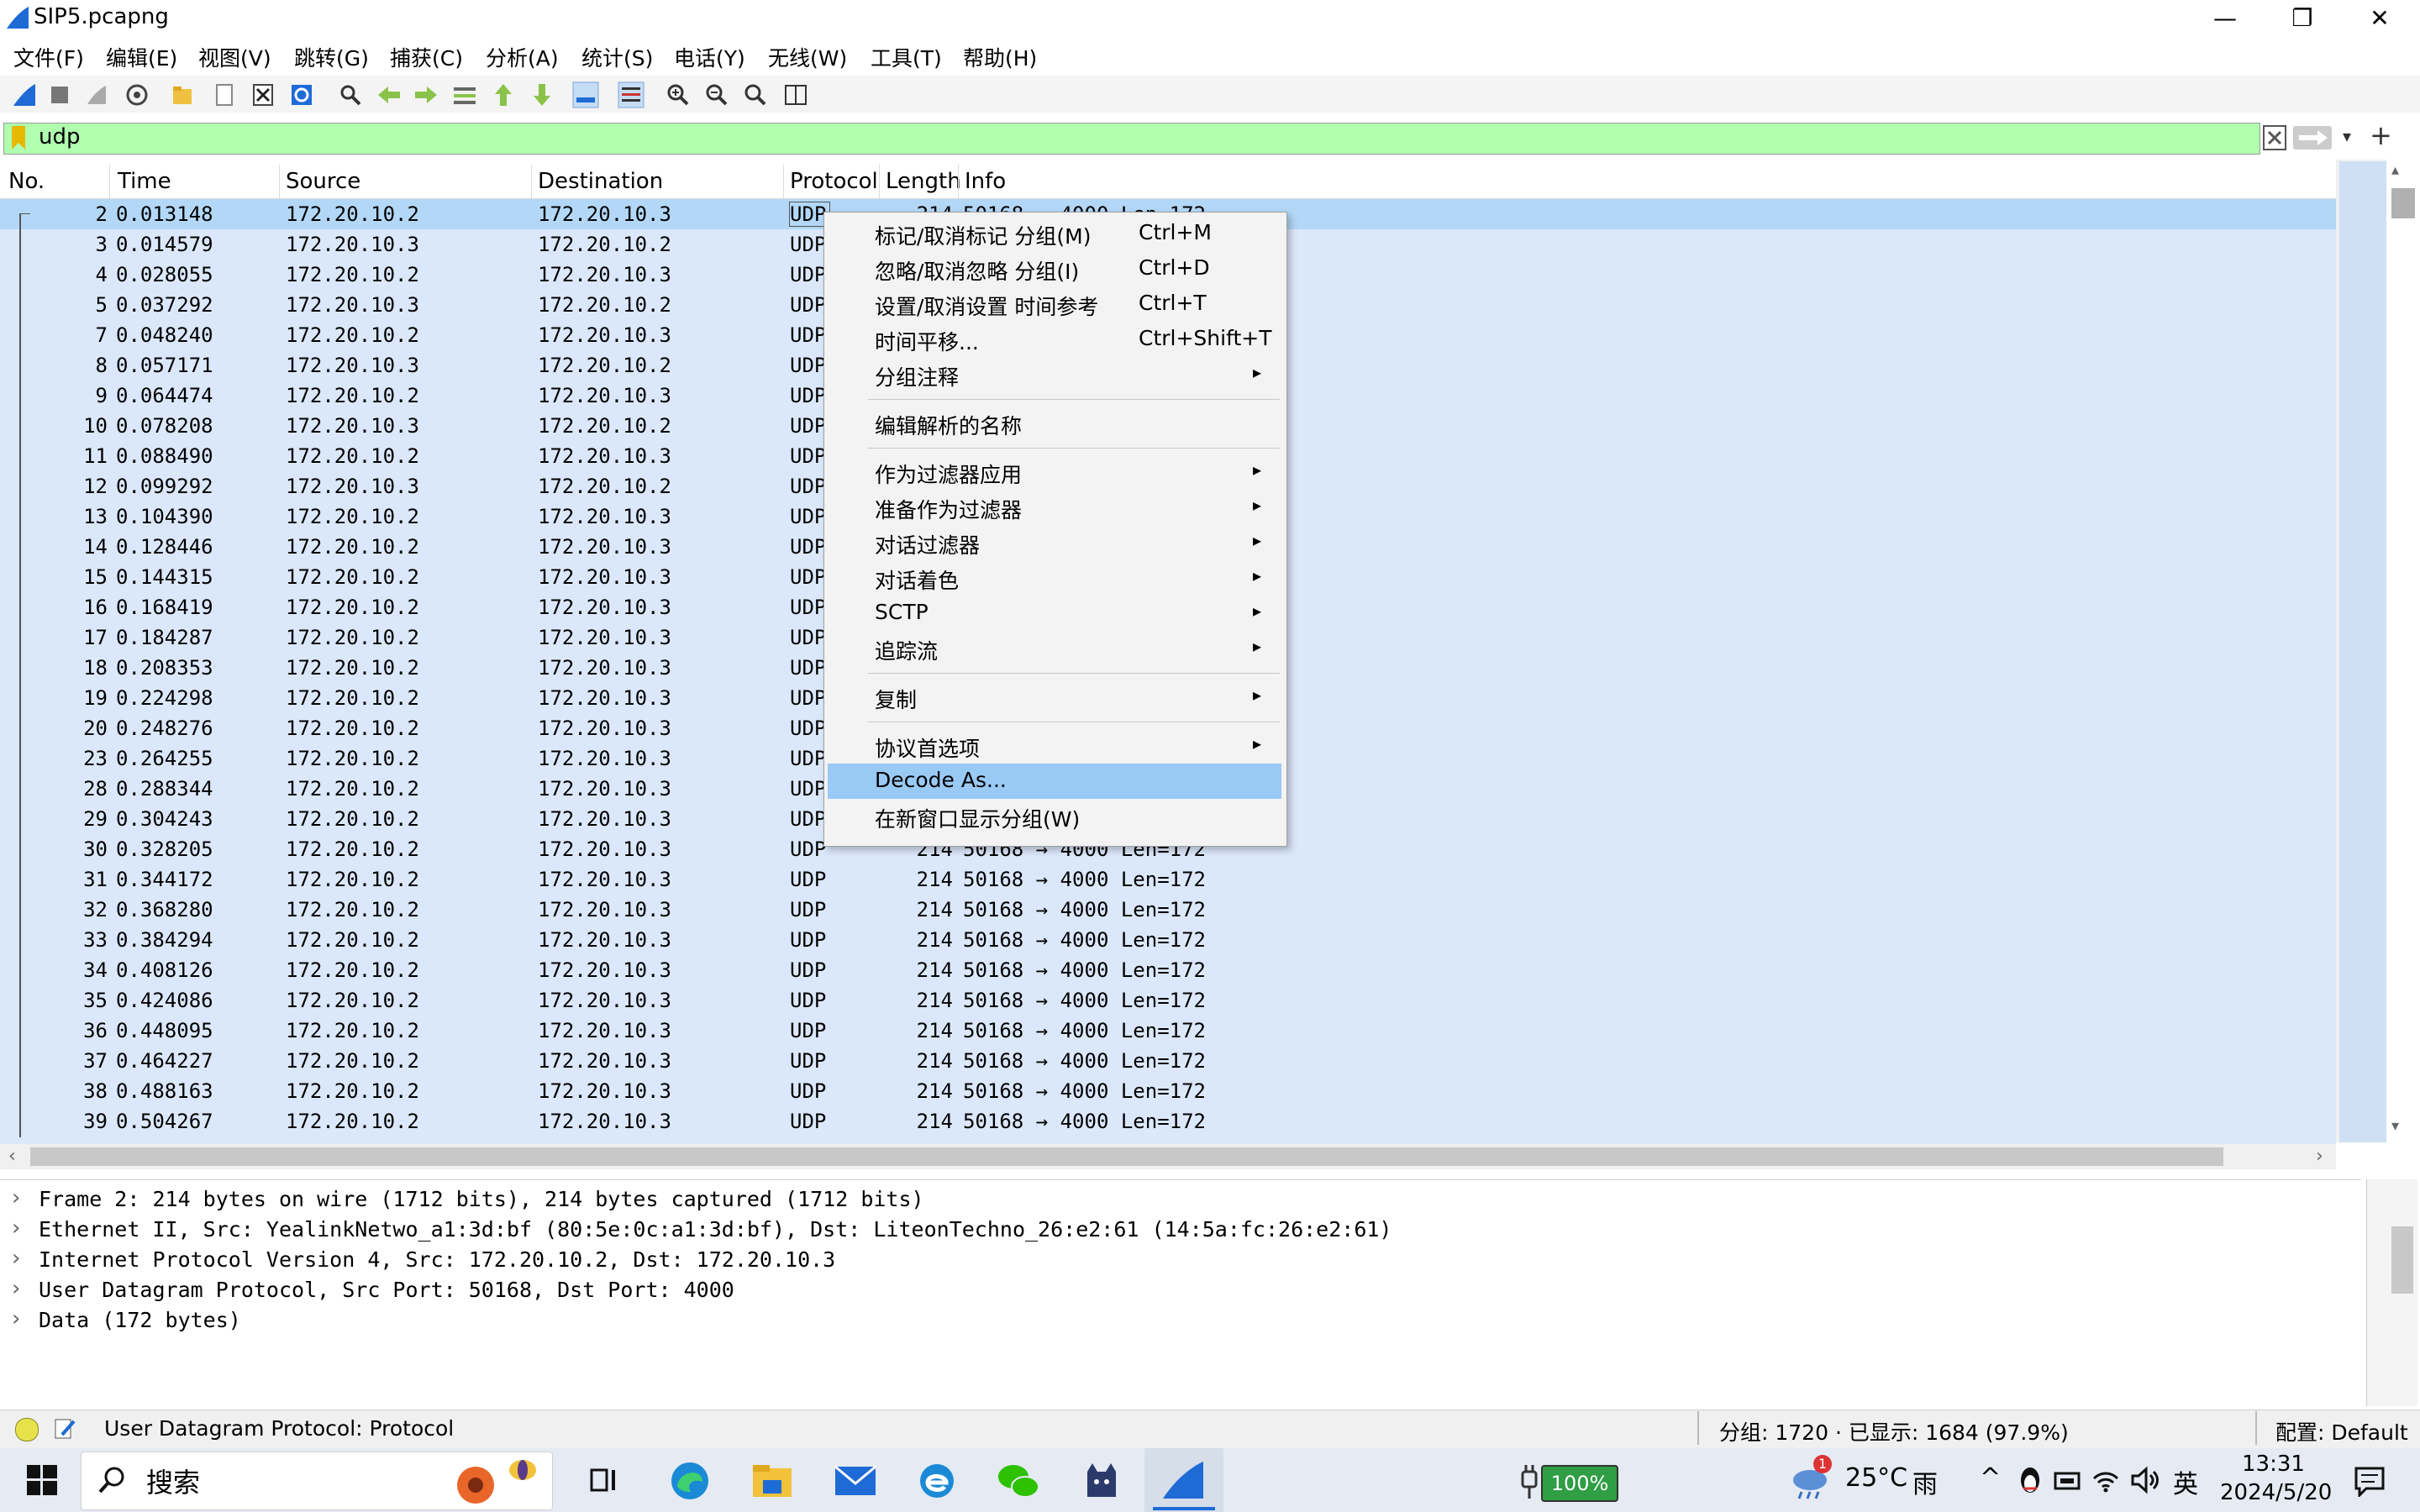 The image size is (2420, 1512). What do you see at coordinates (1054, 423) in the screenshot?
I see `context-menu-item: 编辑解析的名称` at bounding box center [1054, 423].